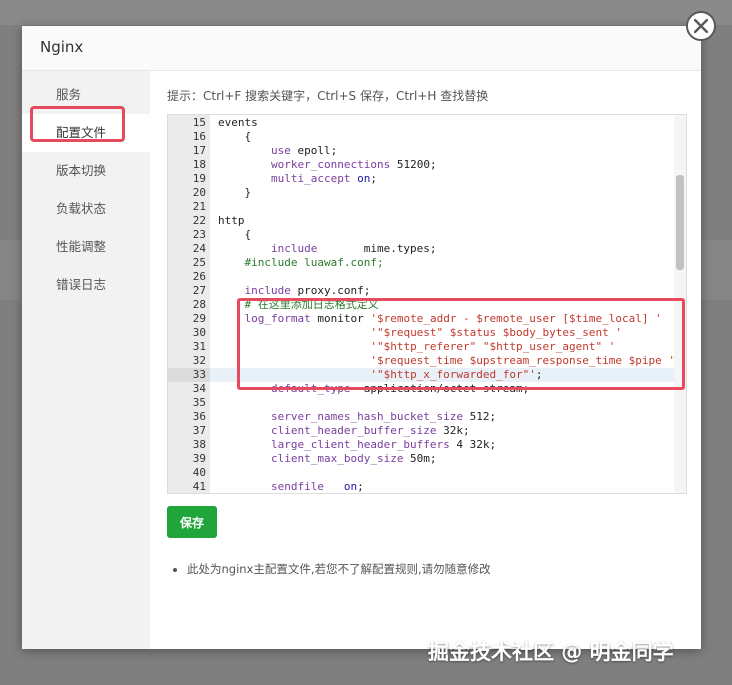 Image resolution: width=732 pixels, height=685 pixels. What do you see at coordinates (199, 178) in the screenshot?
I see `line-number: 19` at bounding box center [199, 178].